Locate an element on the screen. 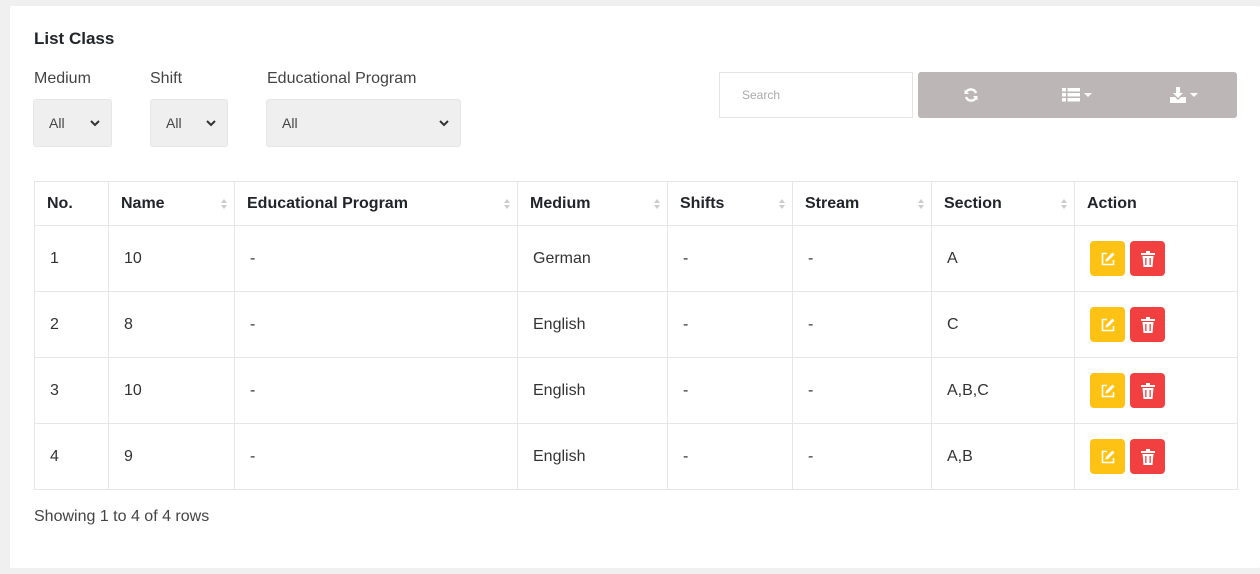 The width and height of the screenshot is (1260, 574). cell-section: A,B,C is located at coordinates (1003, 390).